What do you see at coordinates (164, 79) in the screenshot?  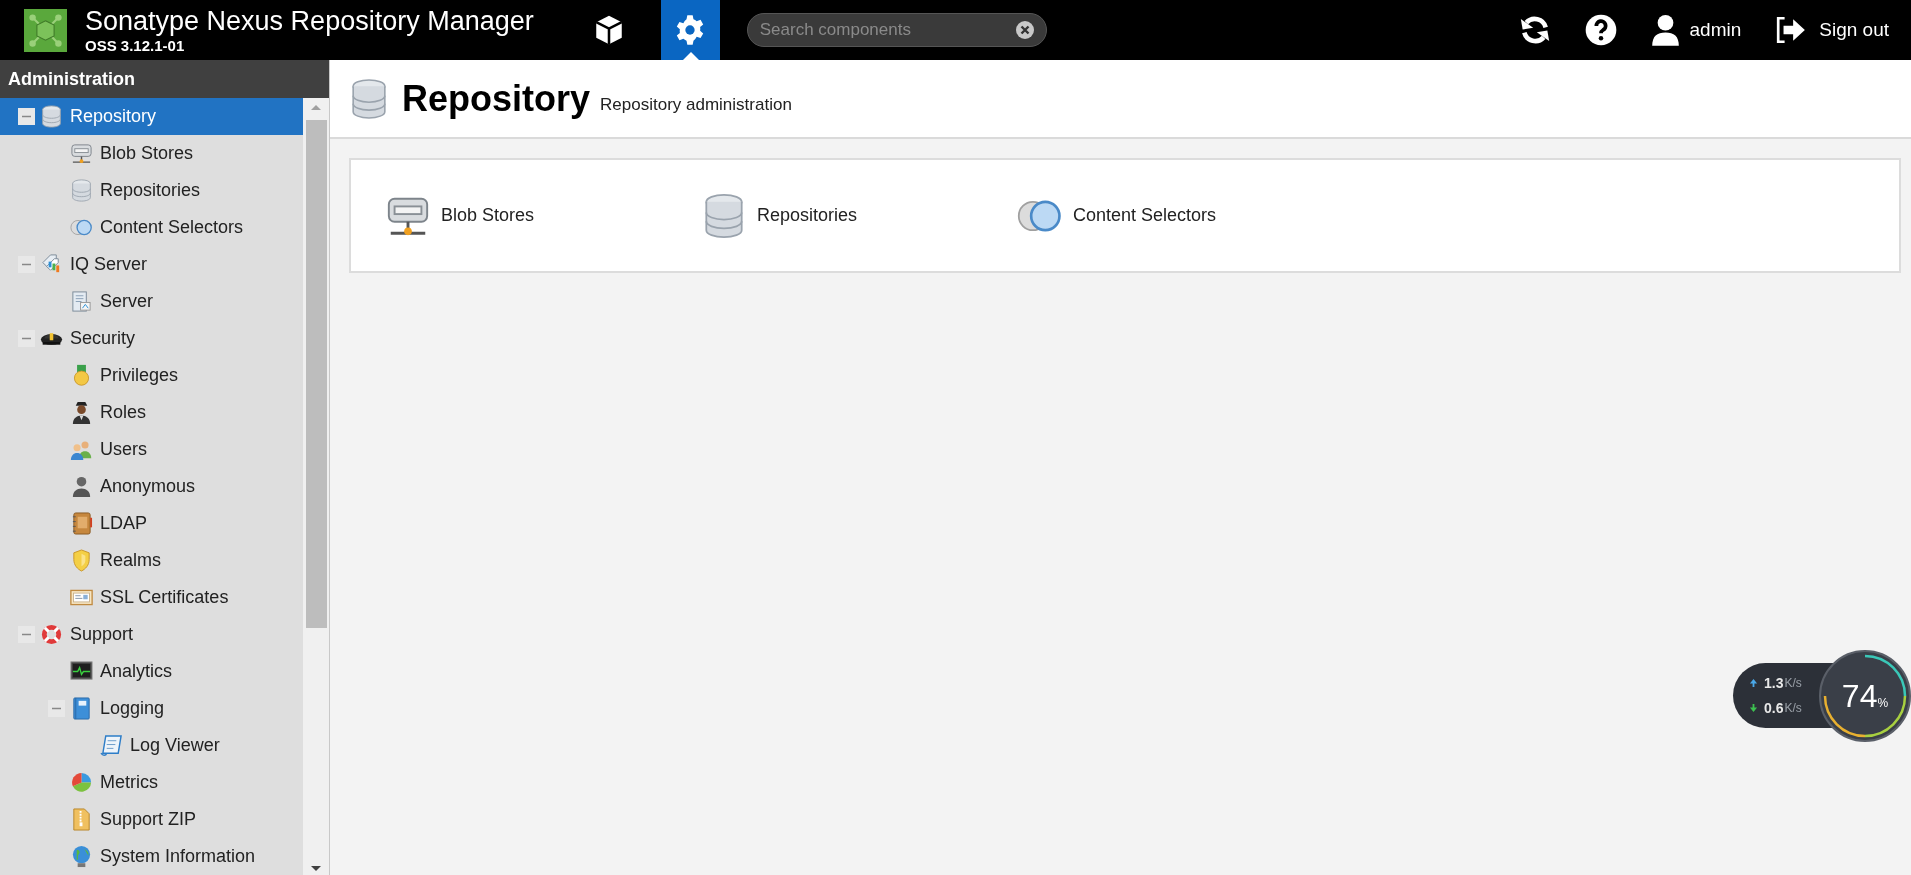 I see `sidebar-title: Administration` at bounding box center [164, 79].